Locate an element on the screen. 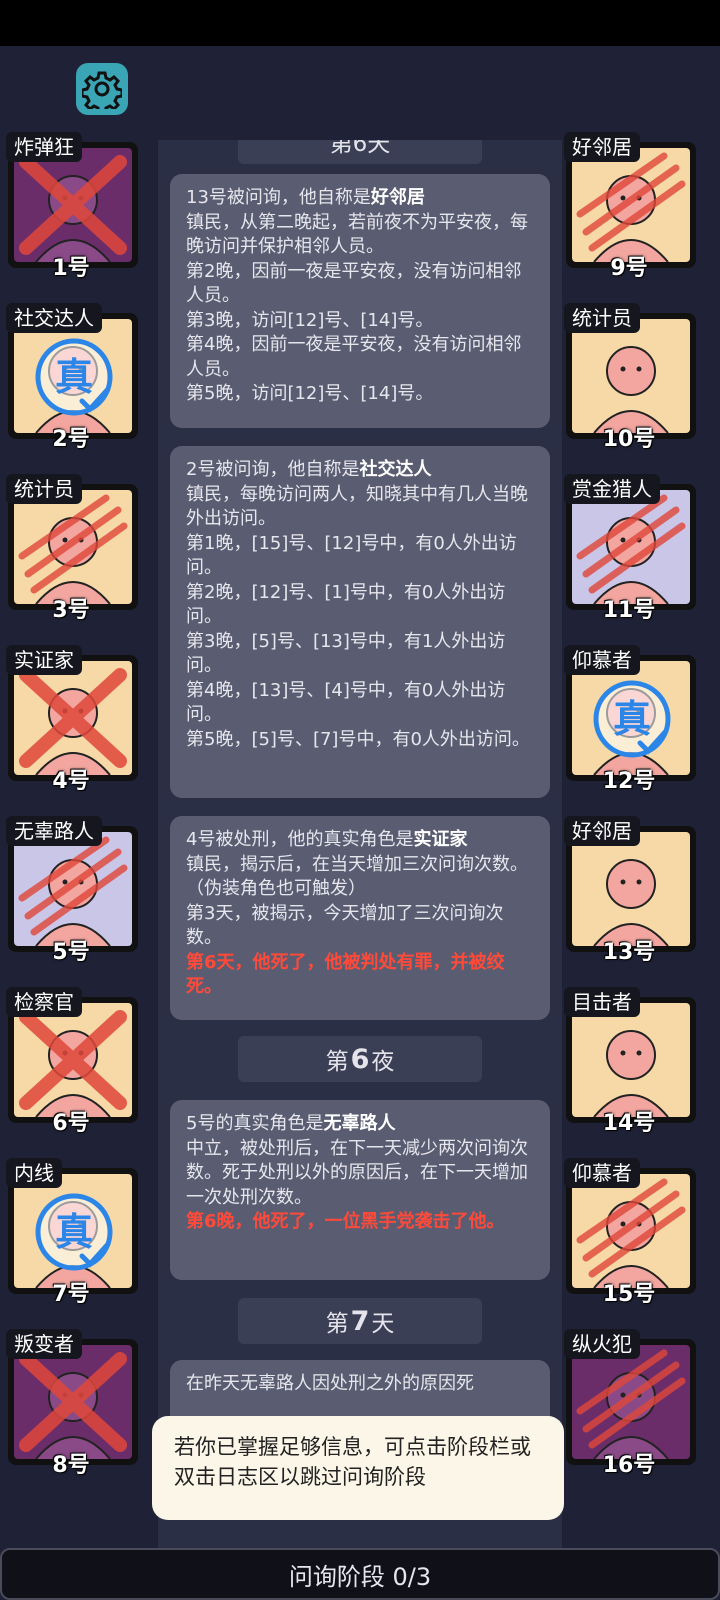 This screenshot has width=720, height=1600. entry-intro: 4号被处刑，他的真实角色是 is located at coordinates (300, 839).